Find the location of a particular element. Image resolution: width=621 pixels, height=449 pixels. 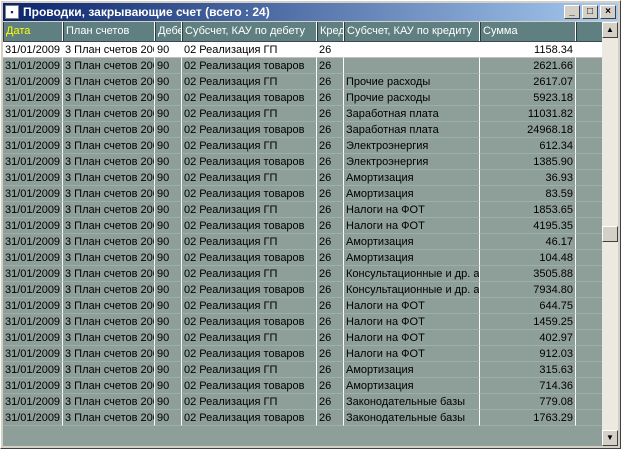

maximize-button: □ is located at coordinates (590, 12).